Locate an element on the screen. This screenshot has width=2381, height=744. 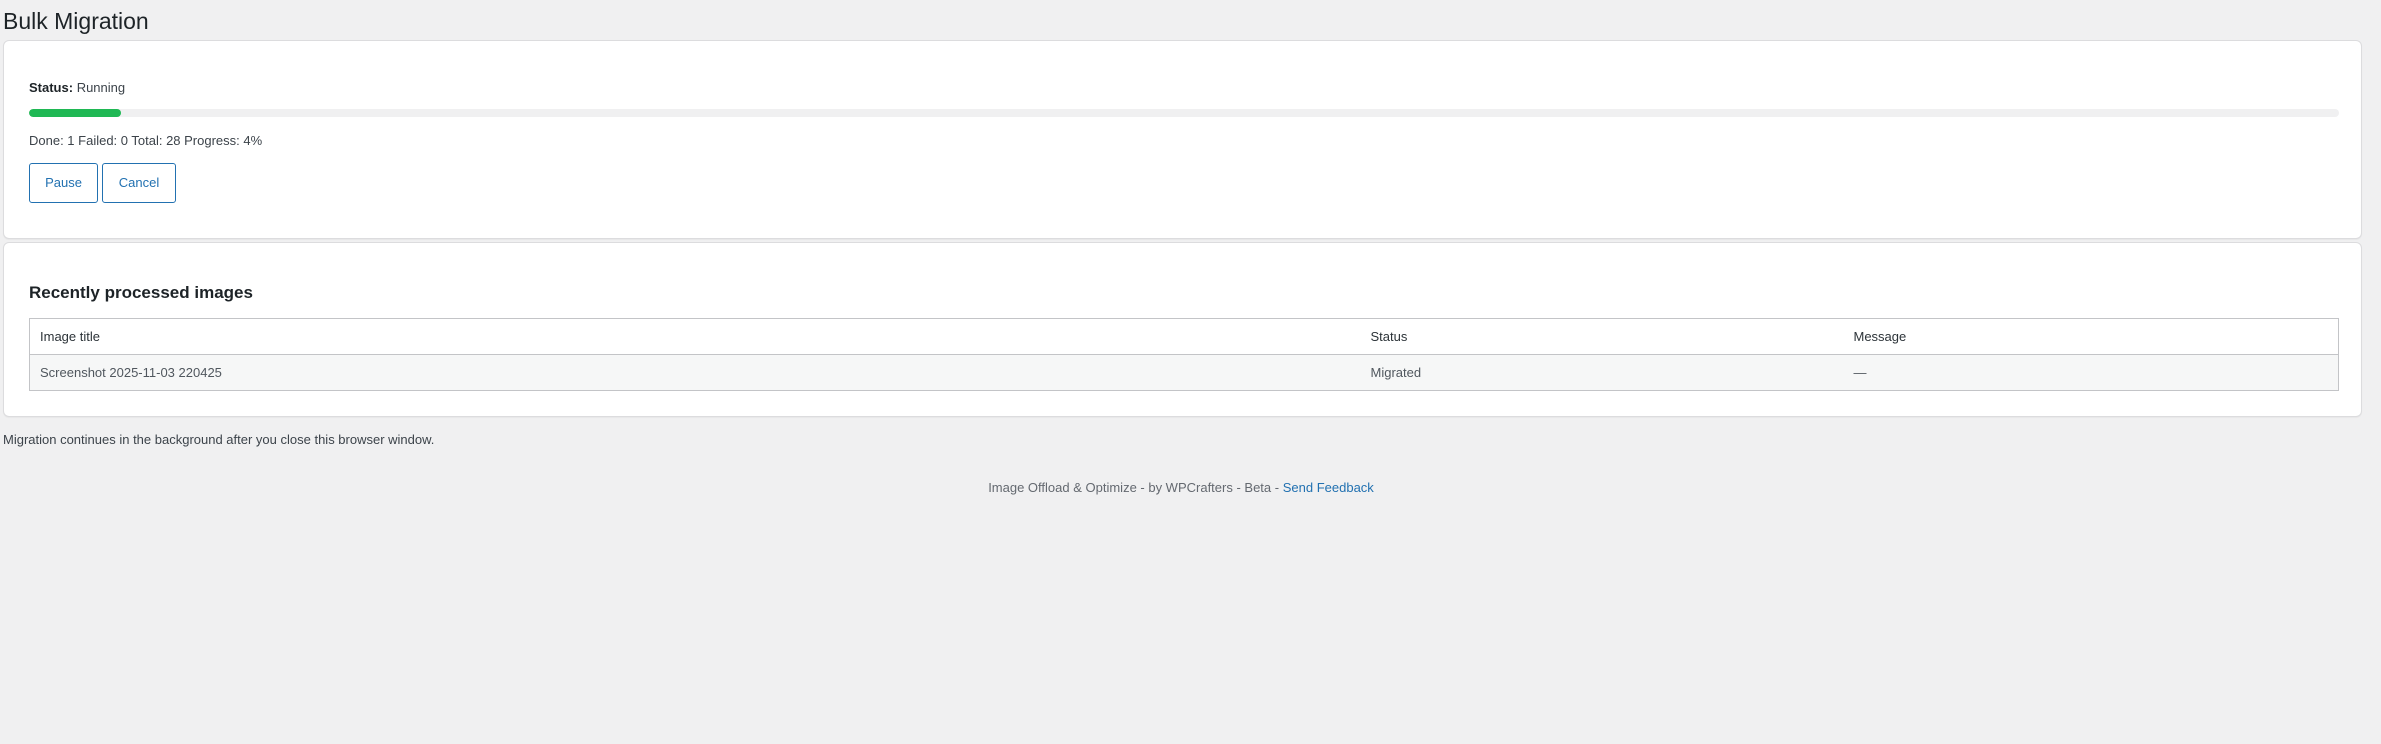
column-header-message: Message is located at coordinates (2091, 336).